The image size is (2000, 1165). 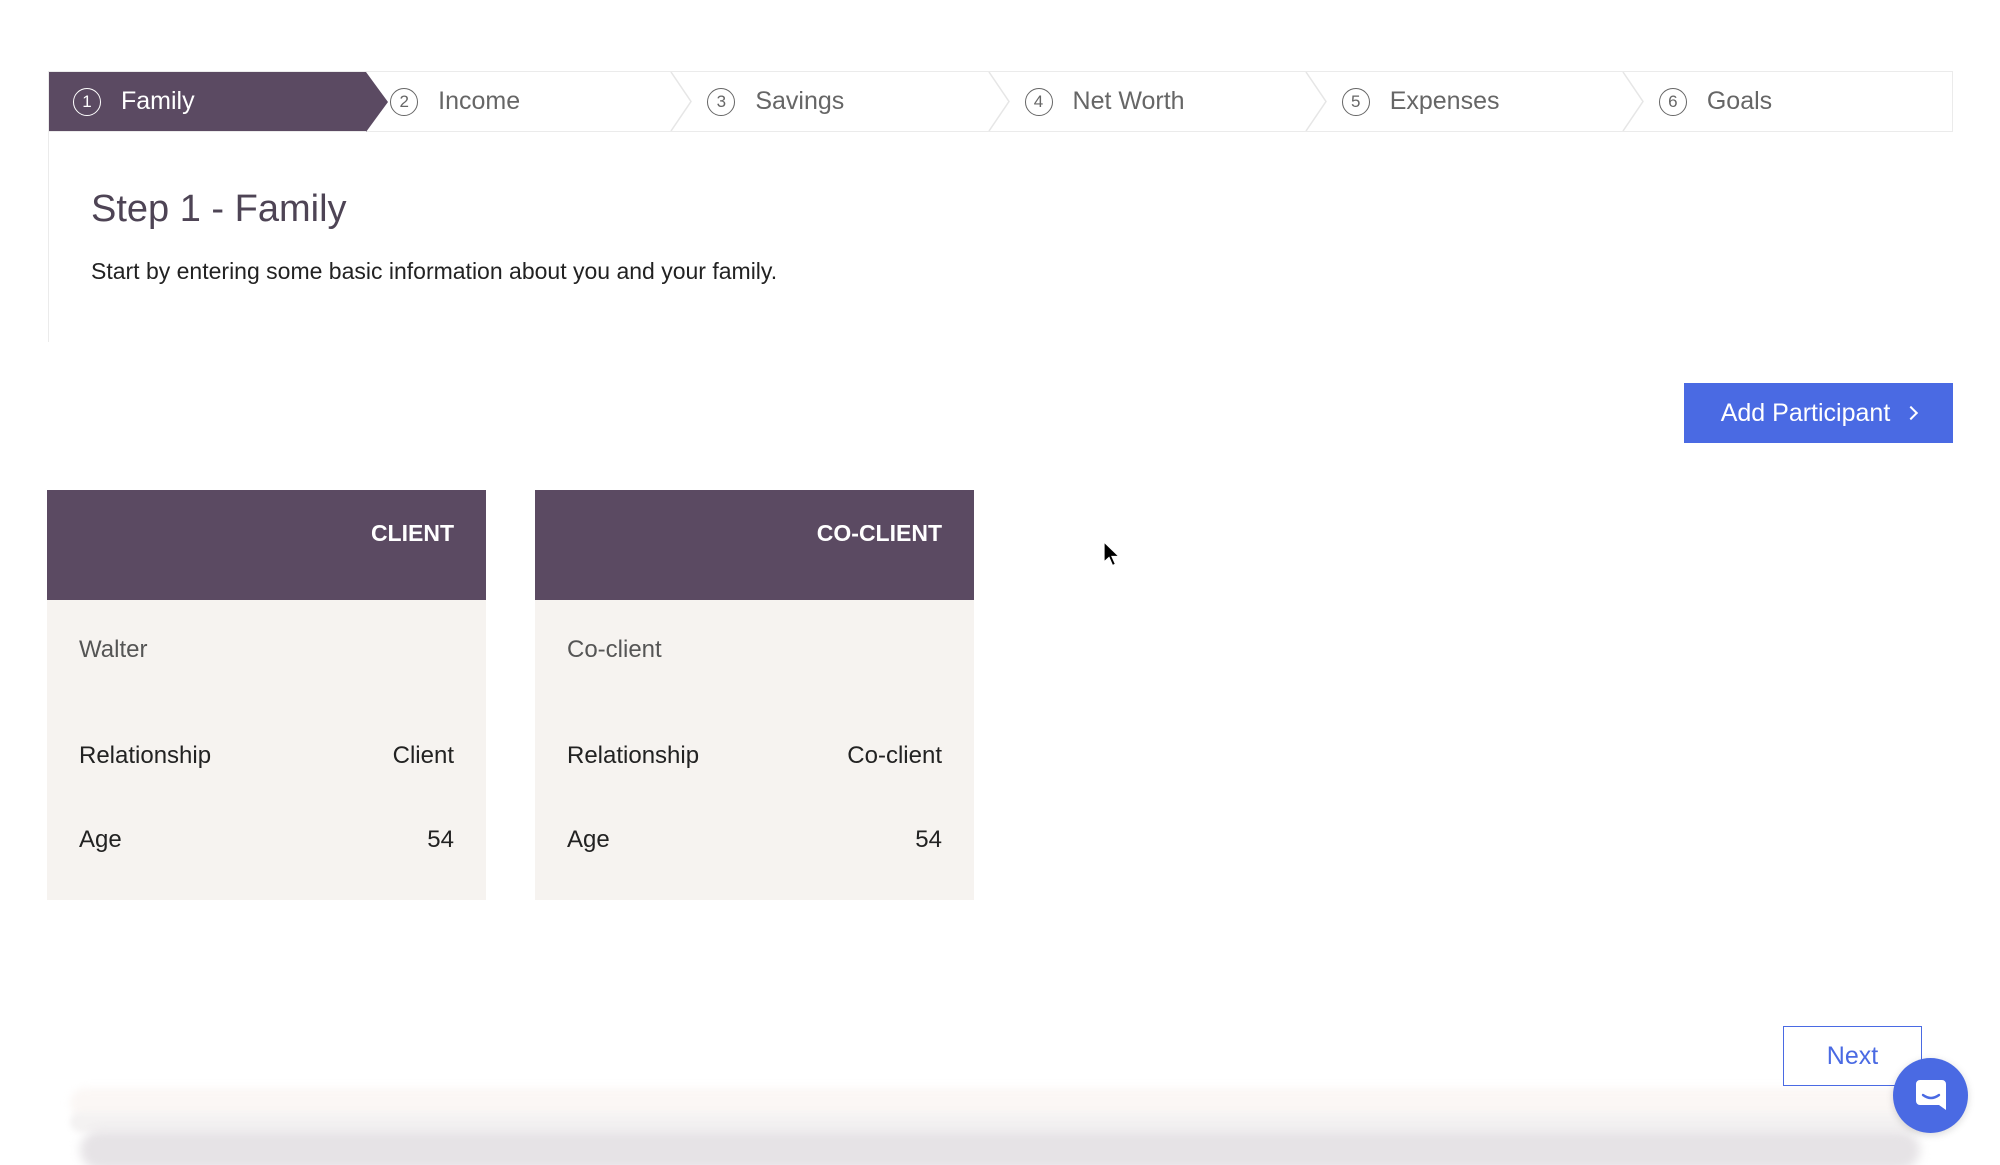 I want to click on step-number-icon: 2, so click(x=404, y=101).